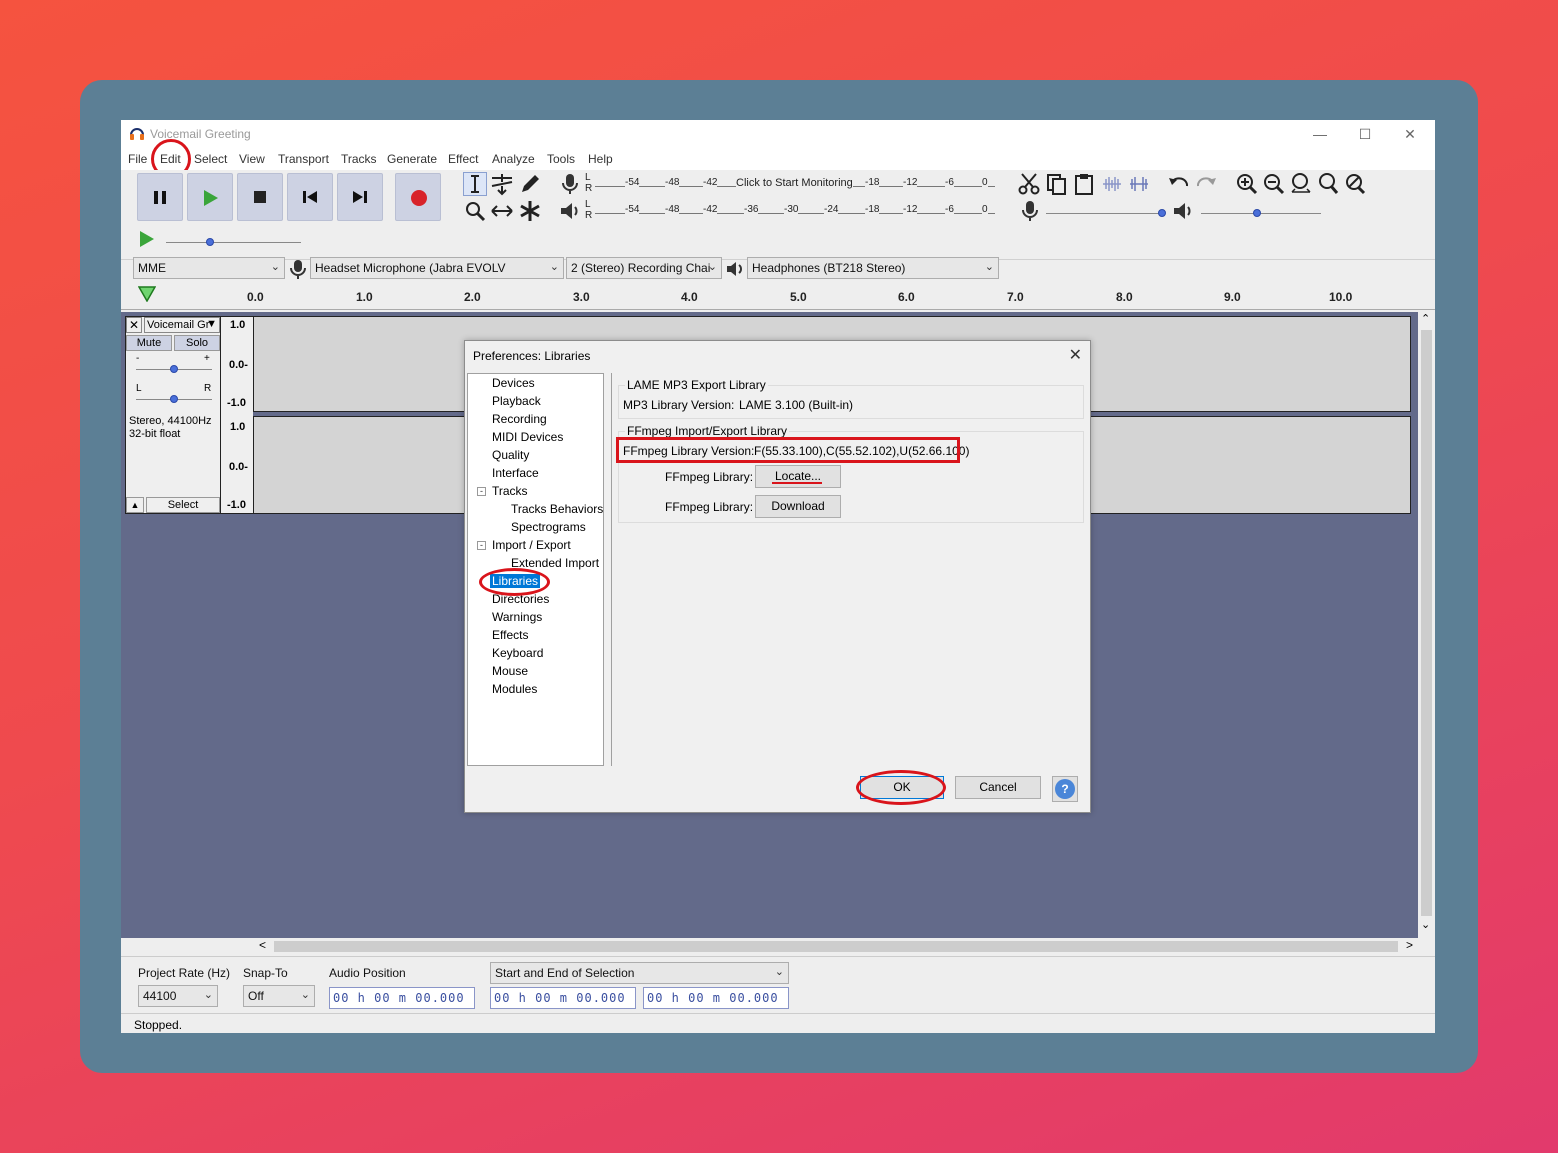 Image resolution: width=1558 pixels, height=1153 pixels. What do you see at coordinates (149, 343) in the screenshot?
I see `mute-button: Mute` at bounding box center [149, 343].